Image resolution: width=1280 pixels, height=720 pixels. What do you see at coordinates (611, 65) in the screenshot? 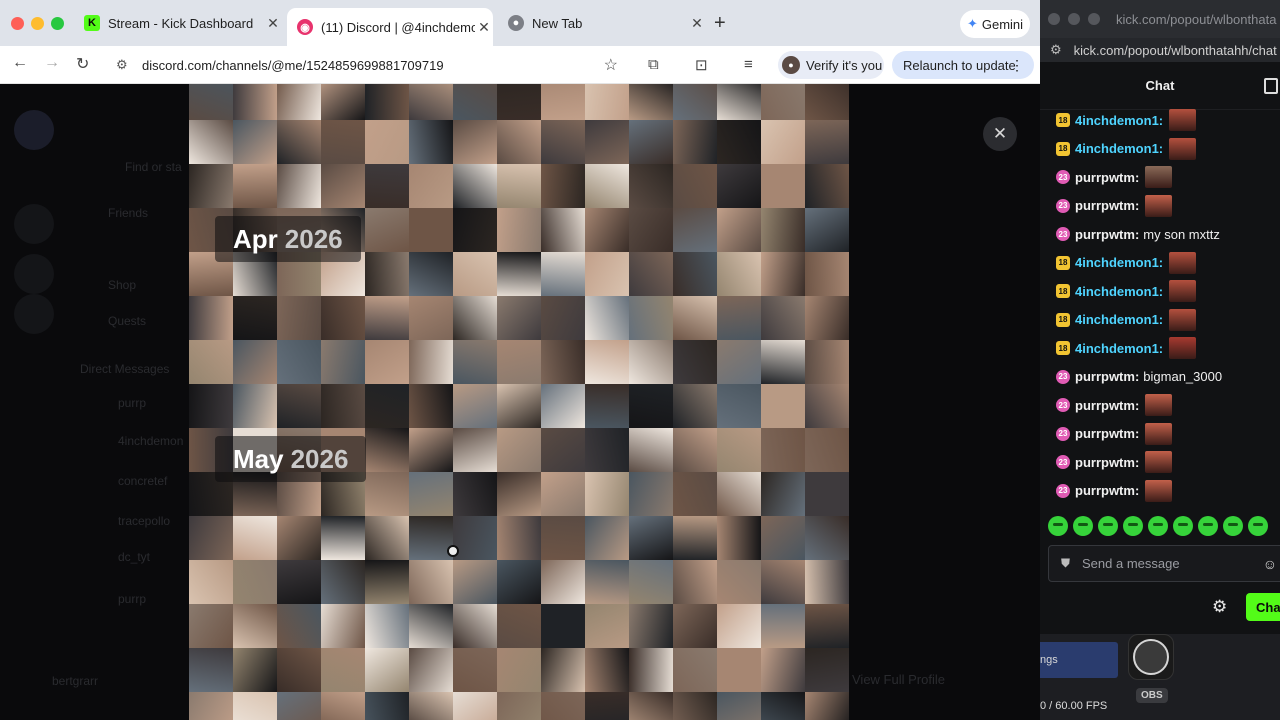
I see `bookmark-star-icon: ☆` at bounding box center [611, 65].